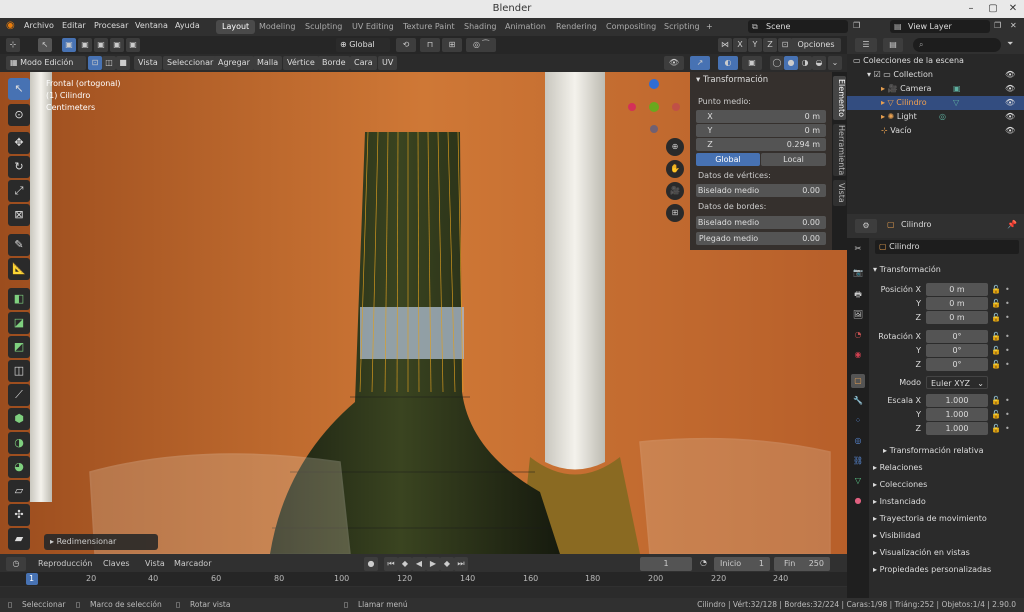 The image size is (1024, 612). I want to click on view-layer-props-icon: 🖼, so click(858, 315).